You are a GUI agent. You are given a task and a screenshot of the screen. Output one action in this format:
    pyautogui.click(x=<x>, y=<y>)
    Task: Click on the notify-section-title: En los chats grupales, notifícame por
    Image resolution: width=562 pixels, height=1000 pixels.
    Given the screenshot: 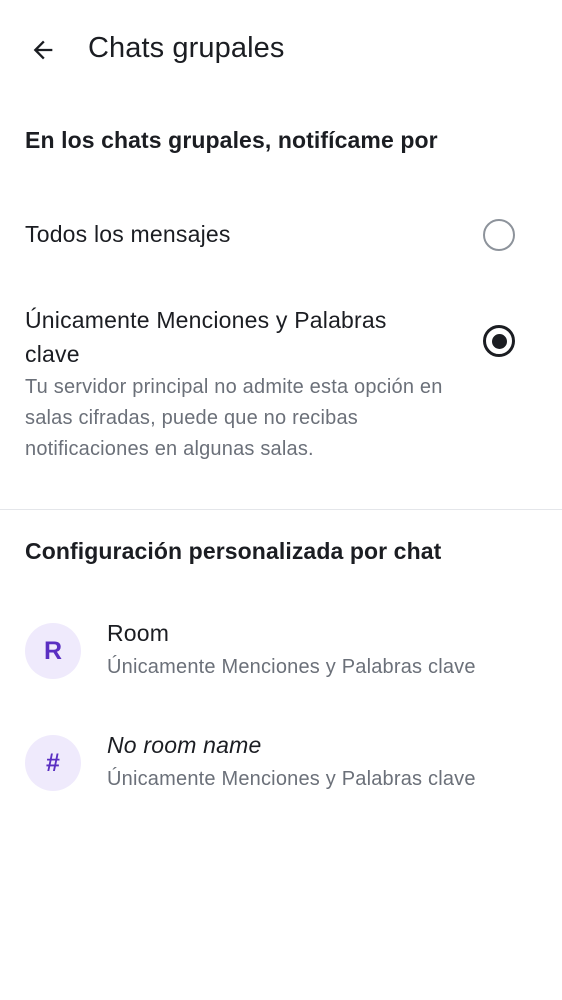 What is the action you would take?
    pyautogui.click(x=231, y=140)
    